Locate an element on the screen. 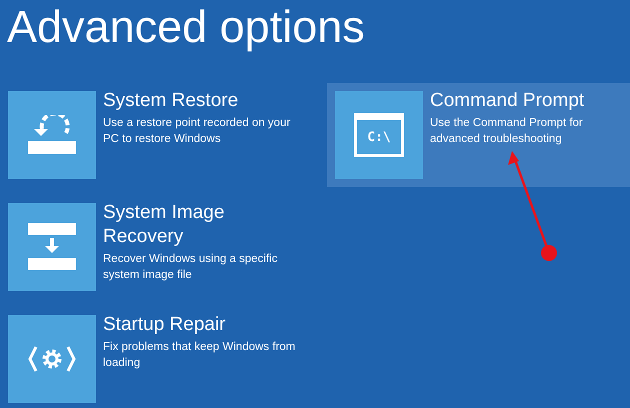 The width and height of the screenshot is (630, 408). restore-drive-icon is located at coordinates (52, 135).